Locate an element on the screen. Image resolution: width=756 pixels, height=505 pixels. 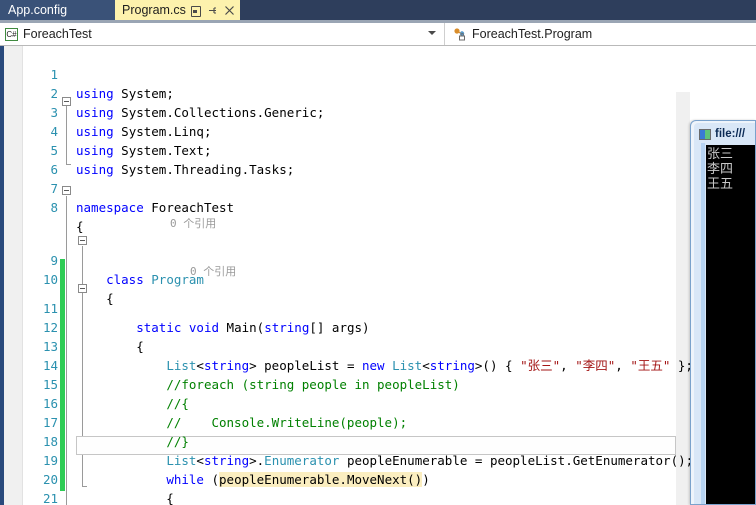
console-window: file:/// 张三 李四 王五 is located at coordinates (723, 312).